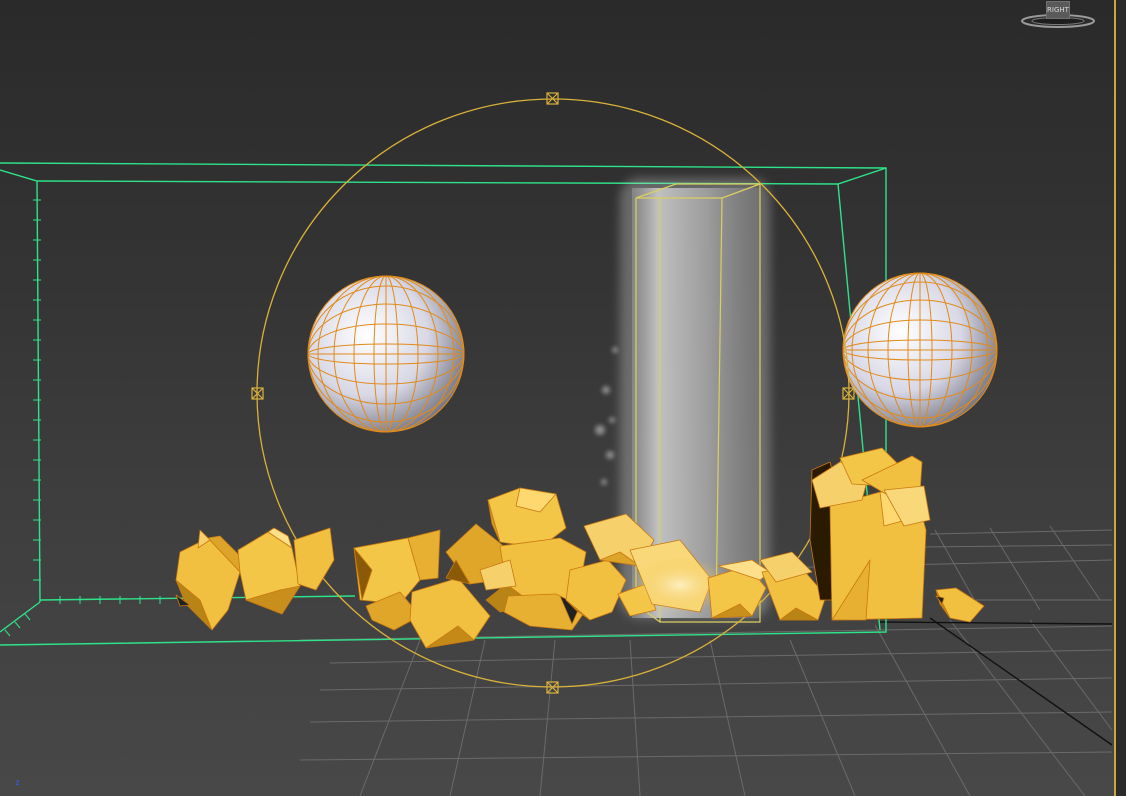 Image resolution: width=1126 pixels, height=796 pixels. I want to click on sphere-right, so click(920, 350).